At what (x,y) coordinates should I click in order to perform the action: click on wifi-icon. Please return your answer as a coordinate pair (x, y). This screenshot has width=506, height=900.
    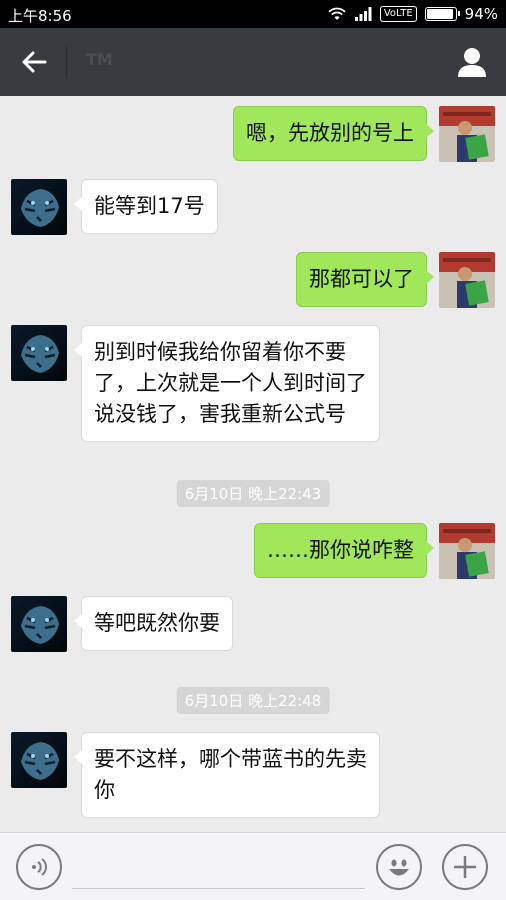
    Looking at the image, I should click on (337, 13).